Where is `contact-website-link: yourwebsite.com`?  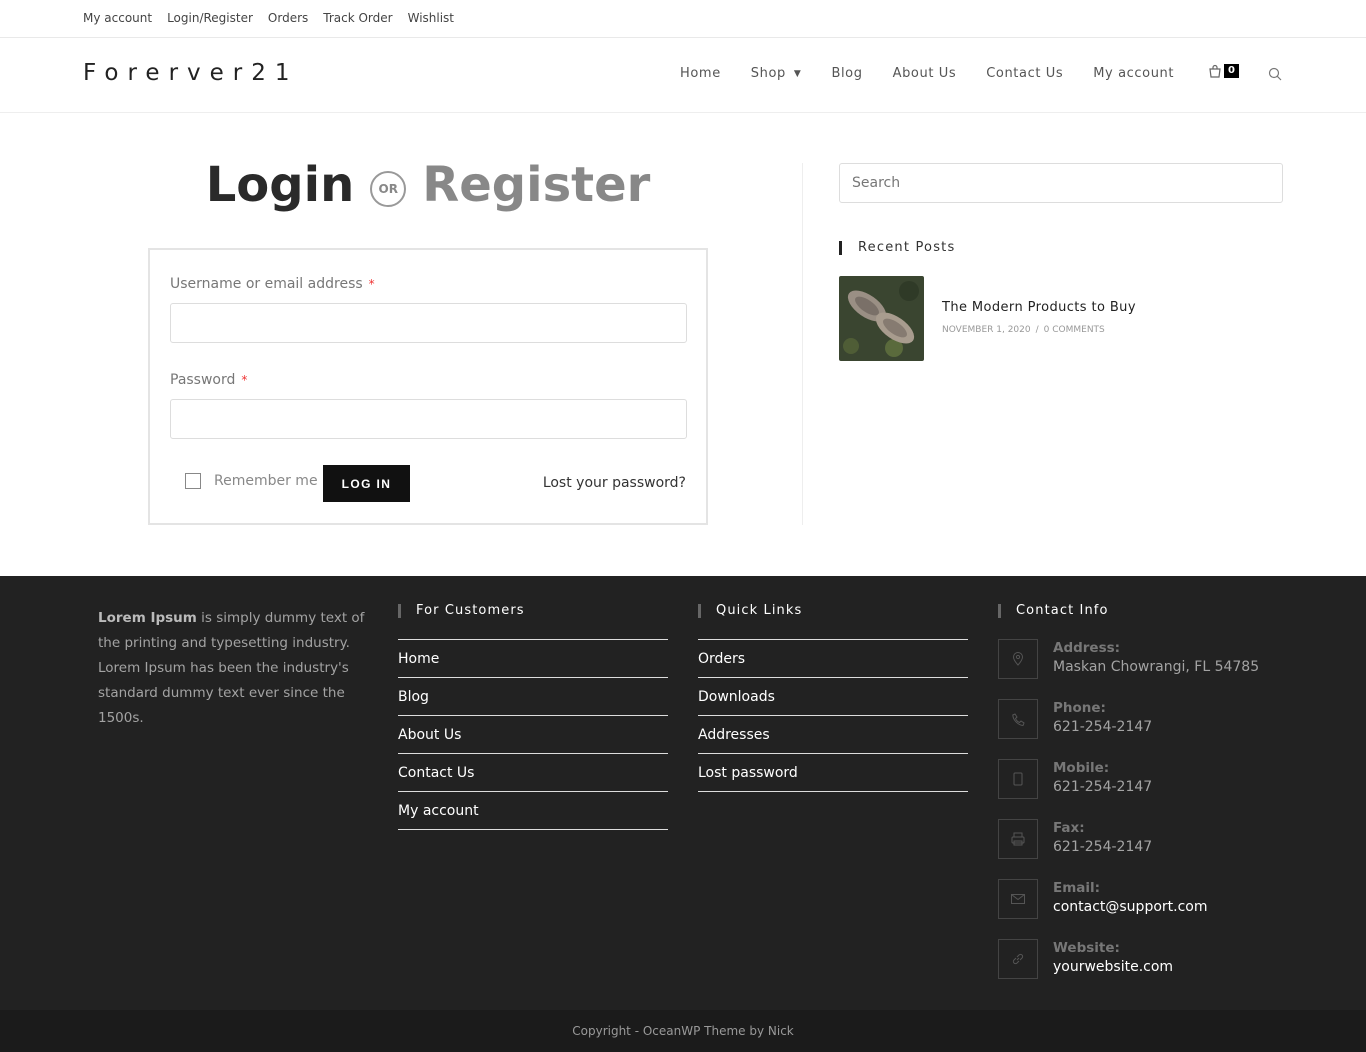
contact-website-link: yourwebsite.com is located at coordinates (1113, 967).